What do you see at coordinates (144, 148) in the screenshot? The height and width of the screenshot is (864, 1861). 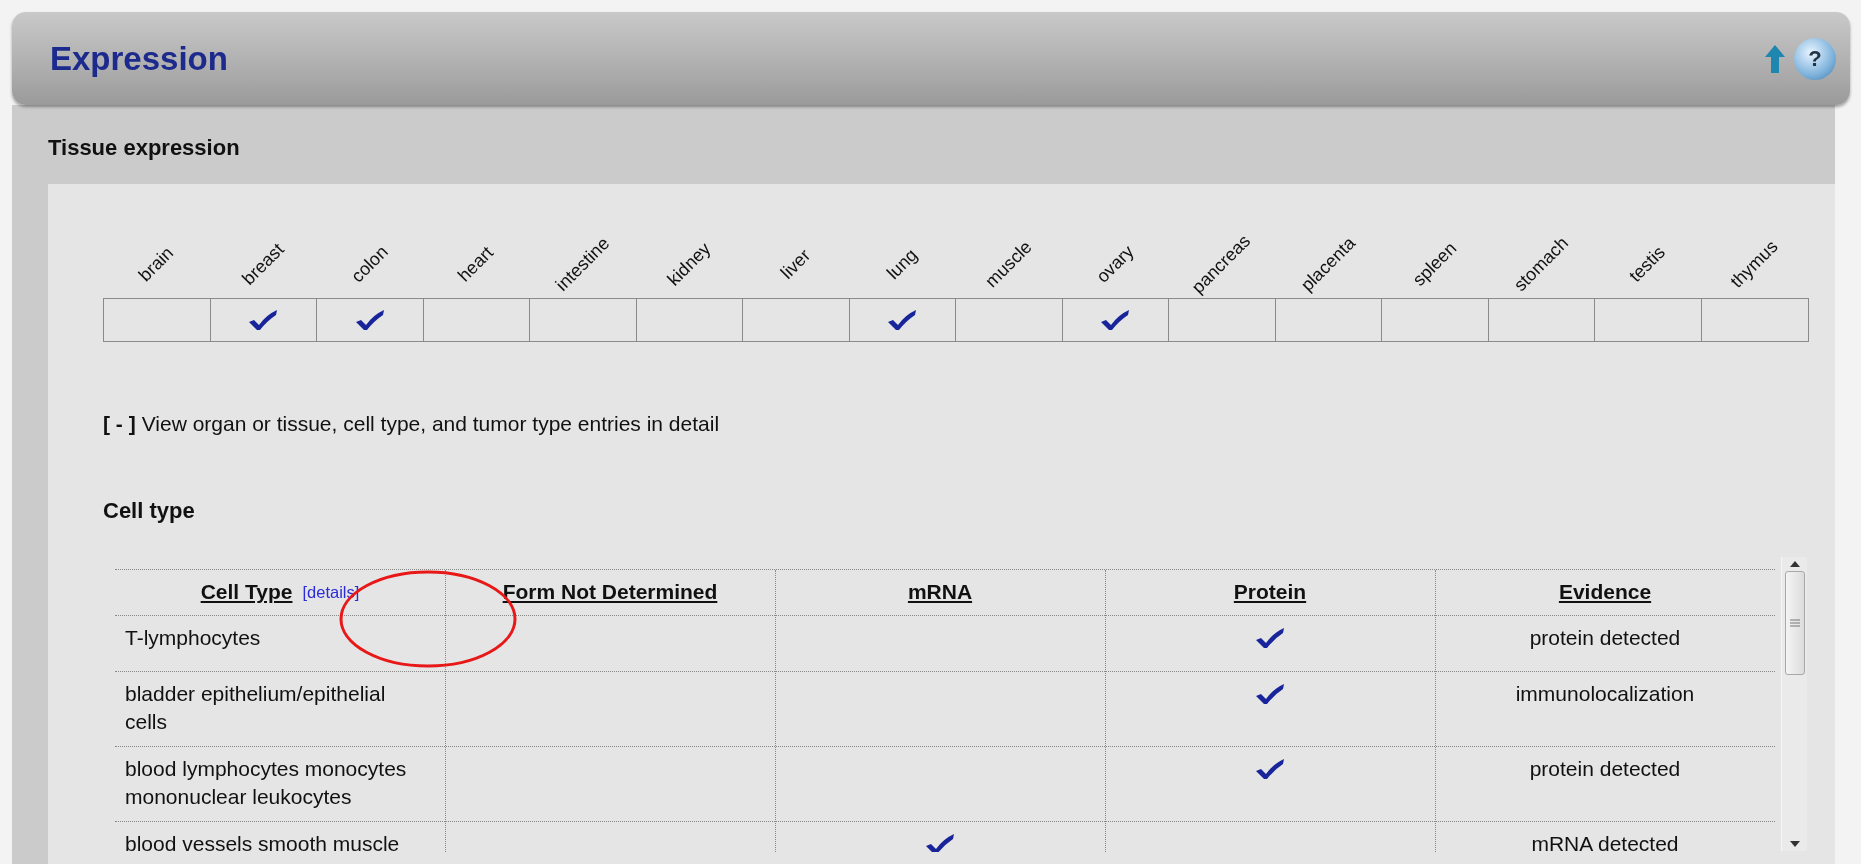 I see `section-subtitle: Tissue expression` at bounding box center [144, 148].